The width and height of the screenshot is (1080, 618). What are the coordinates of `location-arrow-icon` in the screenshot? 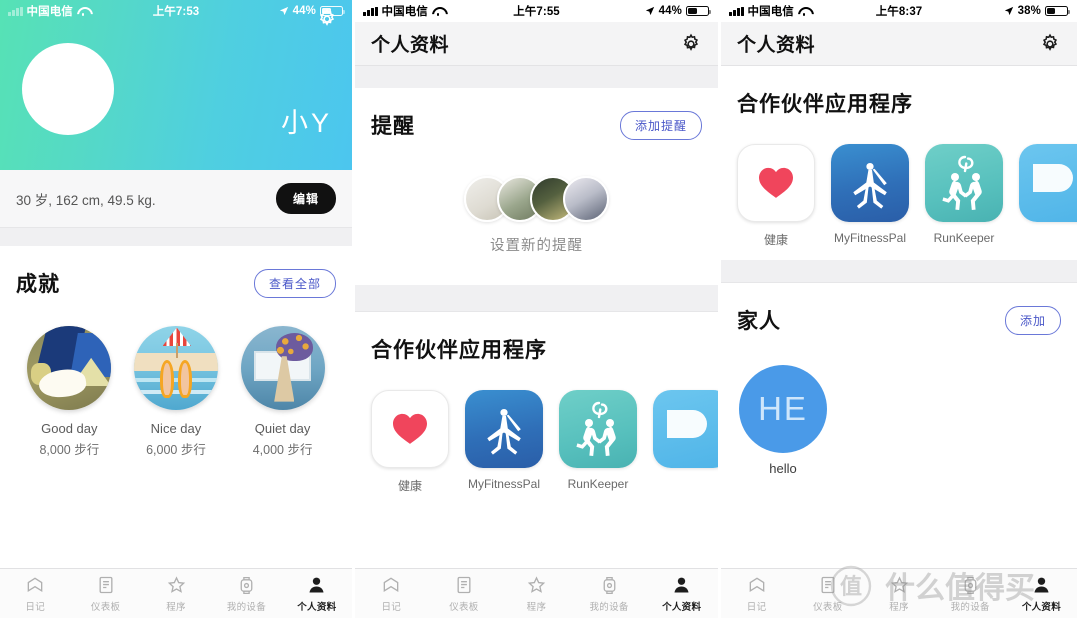 It's located at (283, 11).